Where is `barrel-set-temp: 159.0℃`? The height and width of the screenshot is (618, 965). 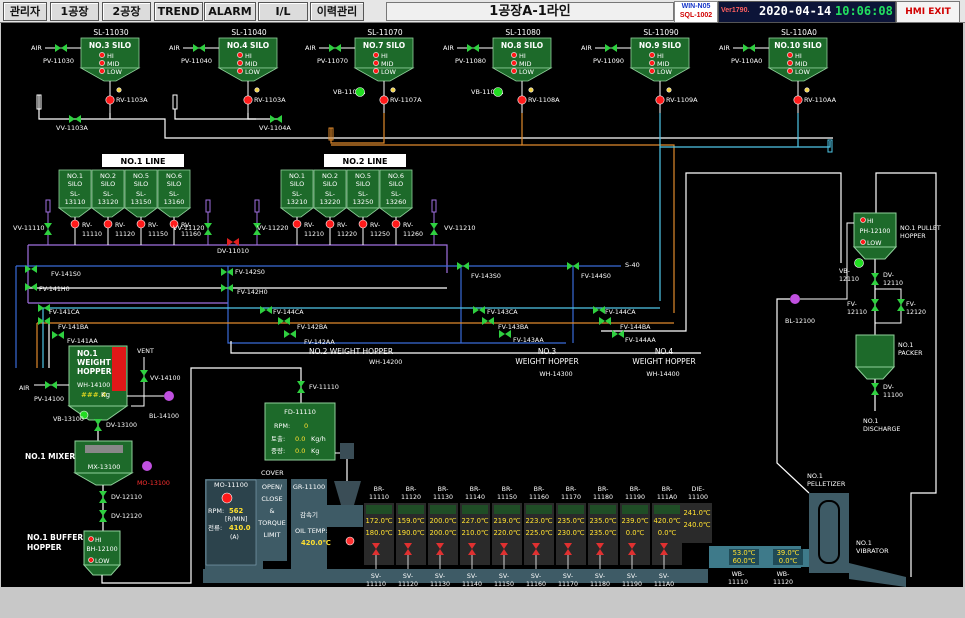 barrel-set-temp: 159.0℃ is located at coordinates (410, 521).